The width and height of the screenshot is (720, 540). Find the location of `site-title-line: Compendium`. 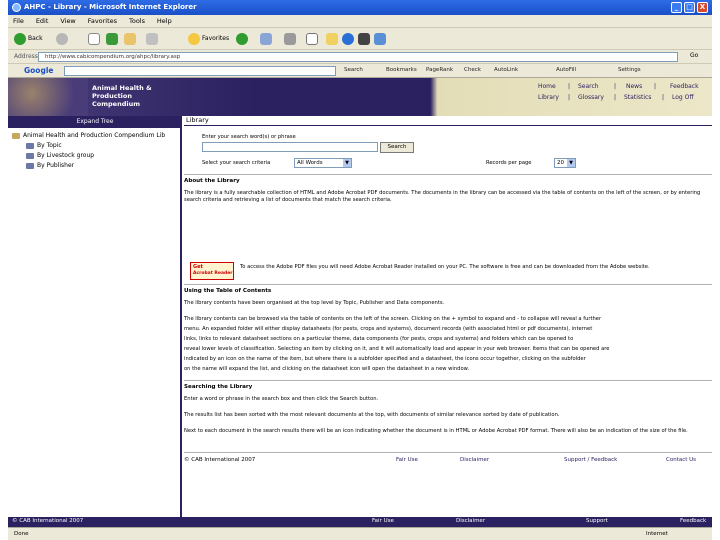

site-title-line: Compendium is located at coordinates (116, 104).